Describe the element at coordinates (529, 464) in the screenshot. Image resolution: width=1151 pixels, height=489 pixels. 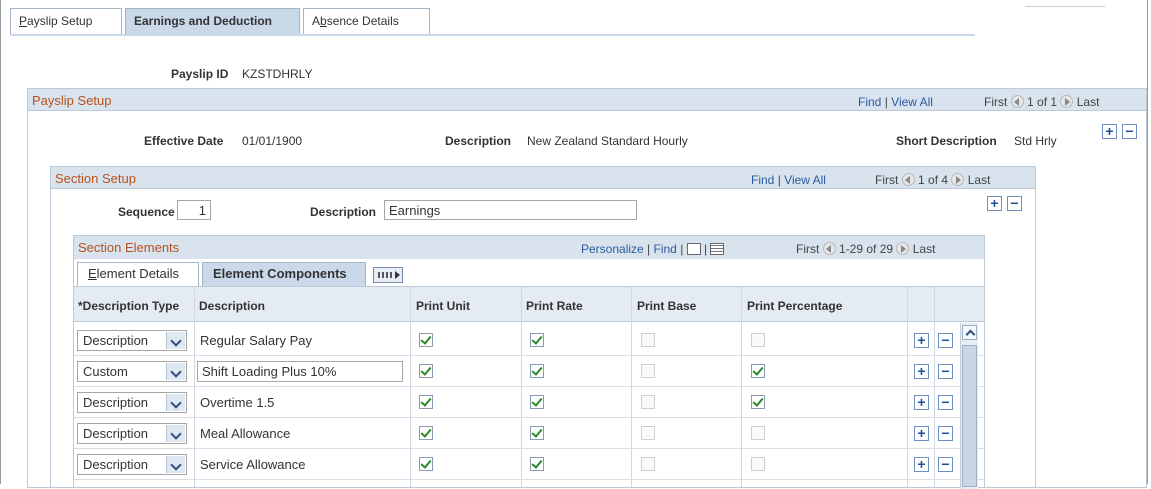
I see `table-row: Description Service Allowance + −` at that location.